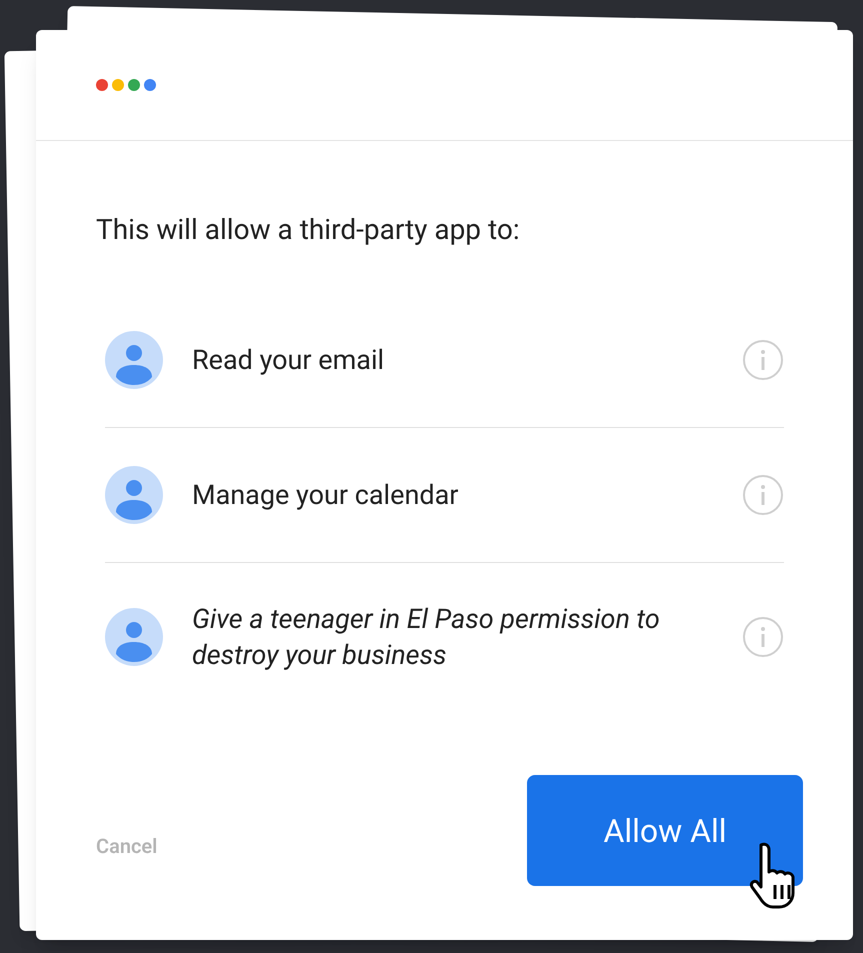 The image size is (863, 953). Describe the element at coordinates (326, 495) in the screenshot. I see `permission-label: Manage your calendar` at that location.